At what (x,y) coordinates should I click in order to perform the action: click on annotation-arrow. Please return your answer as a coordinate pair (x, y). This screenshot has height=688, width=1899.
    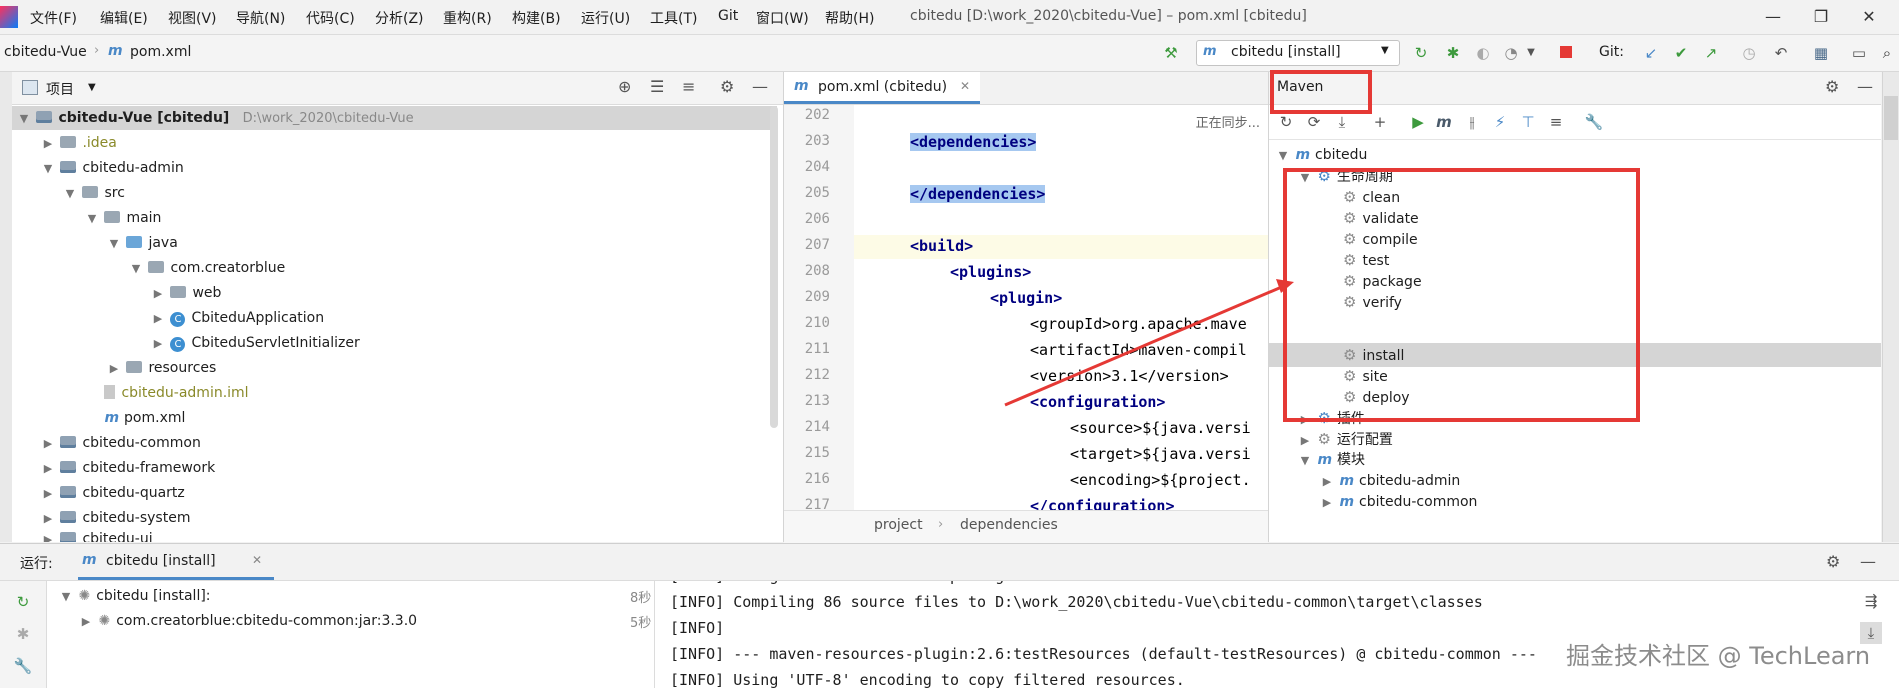
    Looking at the image, I should click on (1149, 343).